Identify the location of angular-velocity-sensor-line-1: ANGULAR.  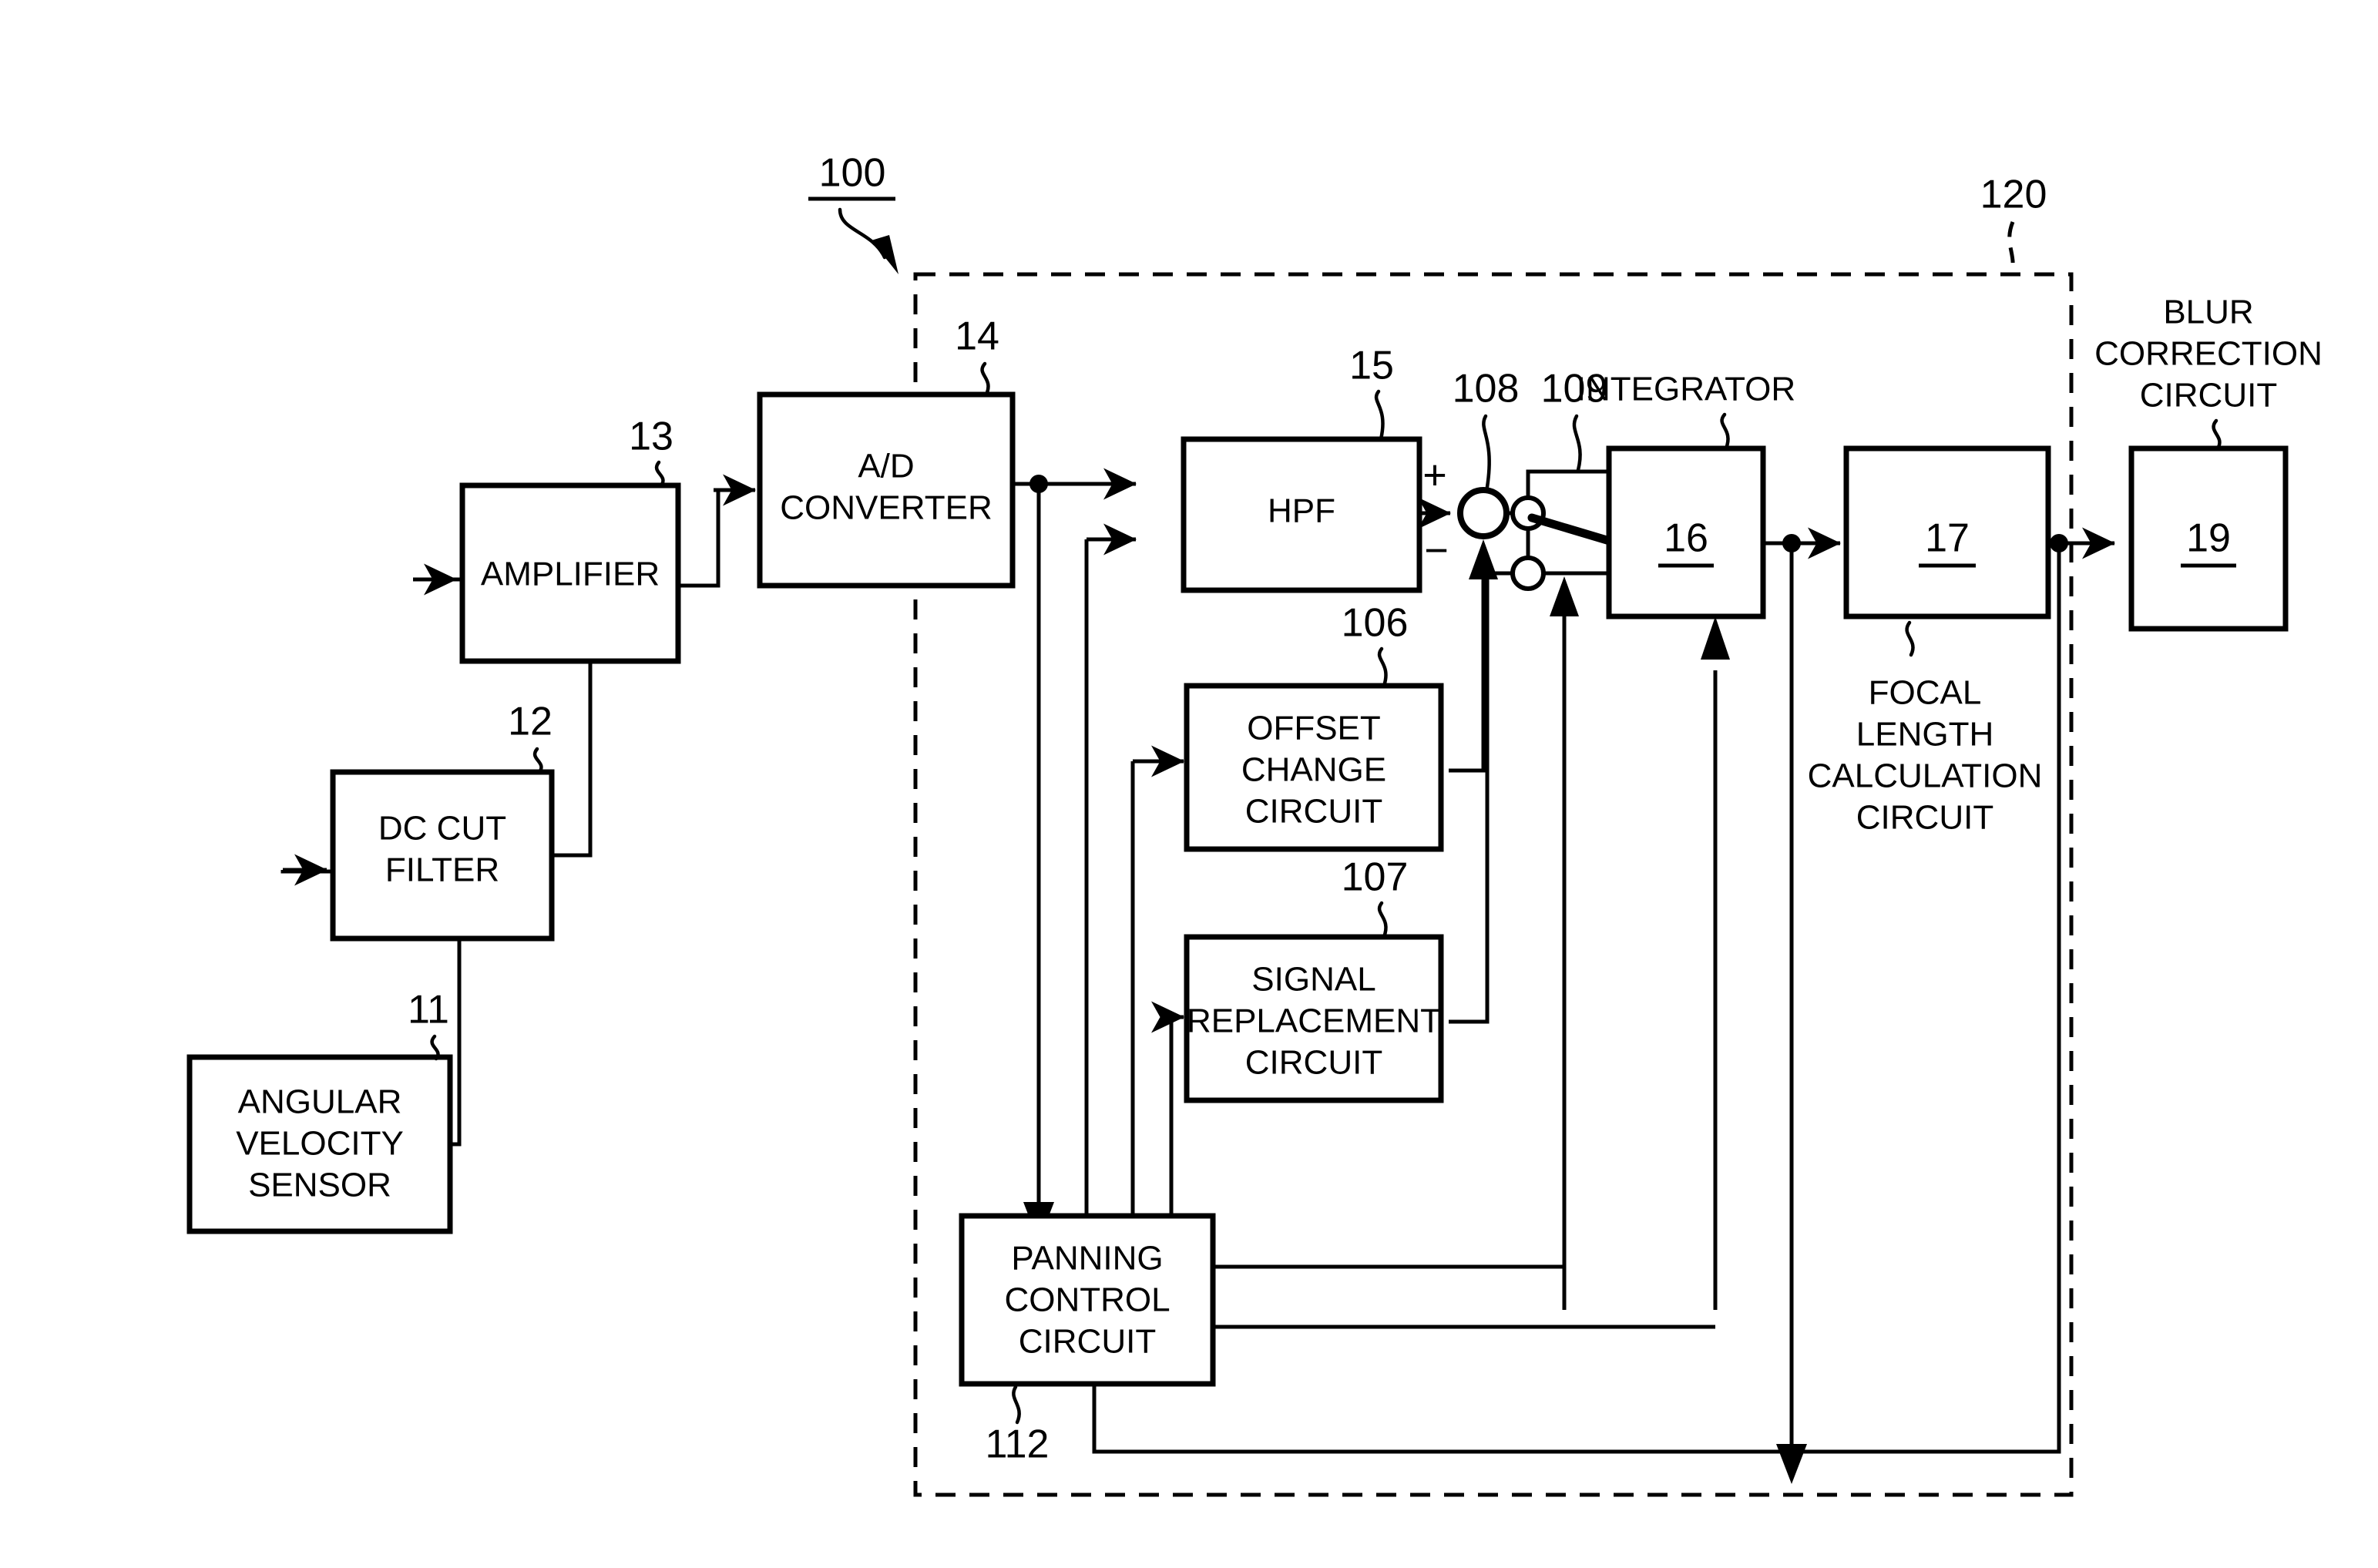
(320, 1102).